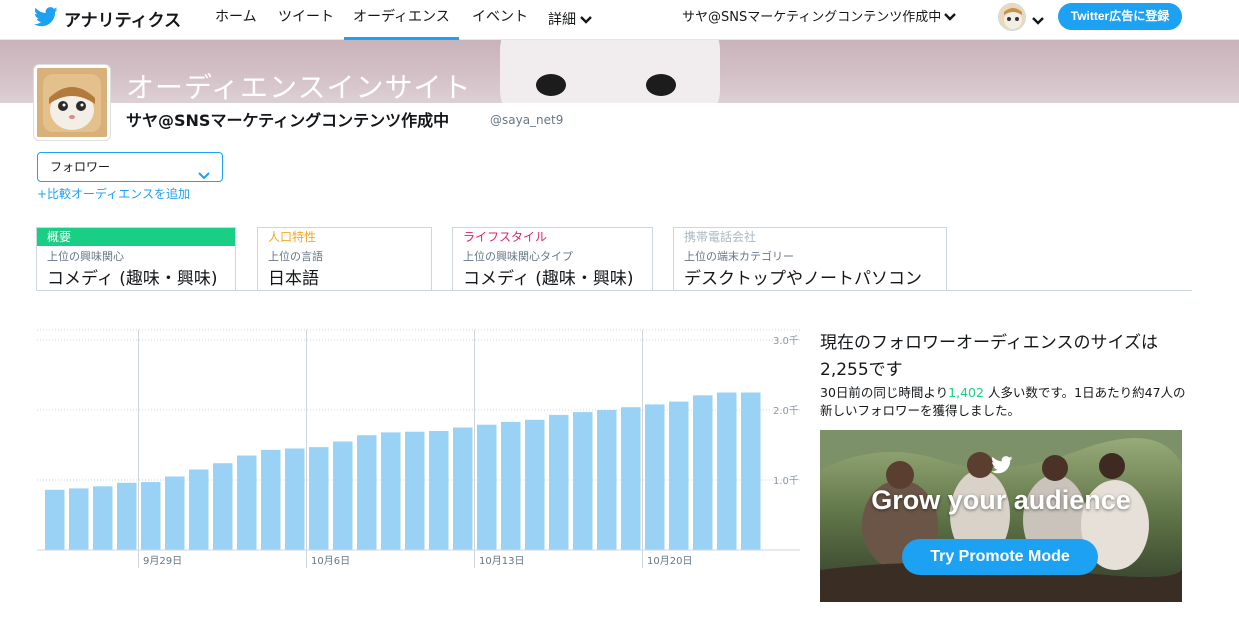  I want to click on tab-subtitle: 上位の興味関心, so click(85, 256).